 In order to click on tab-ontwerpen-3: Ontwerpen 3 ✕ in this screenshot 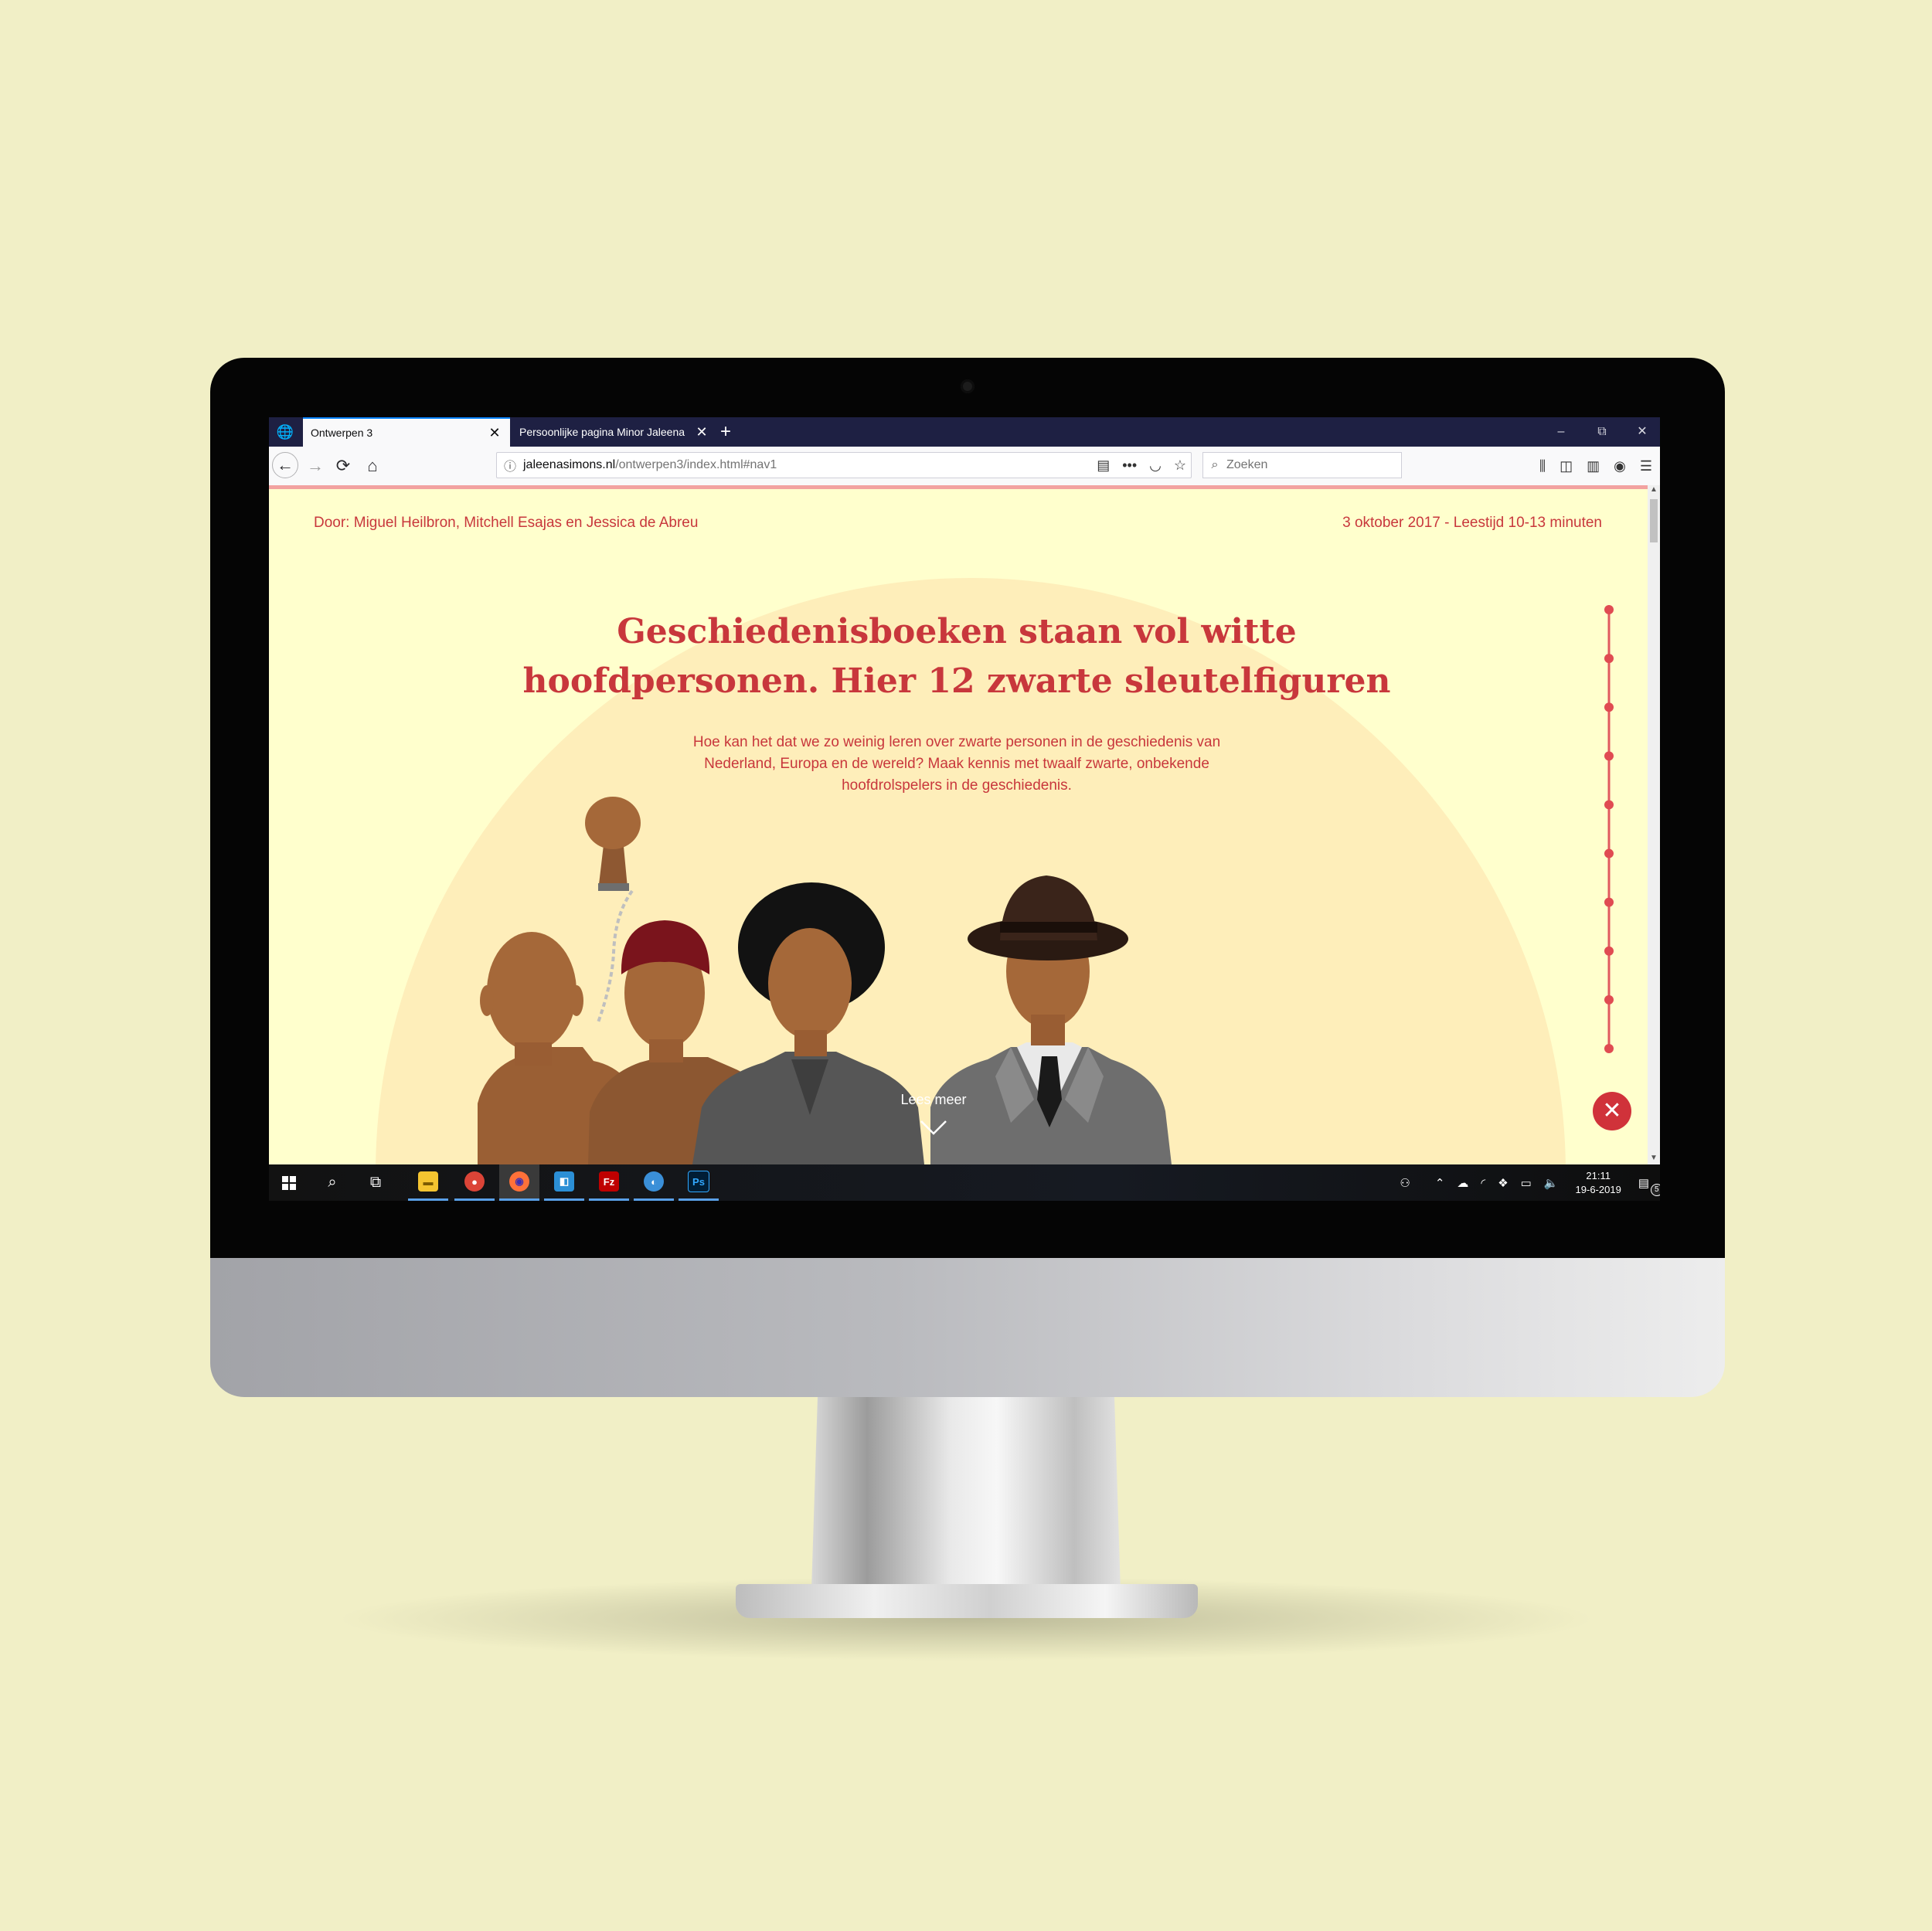, I will do `click(407, 432)`.